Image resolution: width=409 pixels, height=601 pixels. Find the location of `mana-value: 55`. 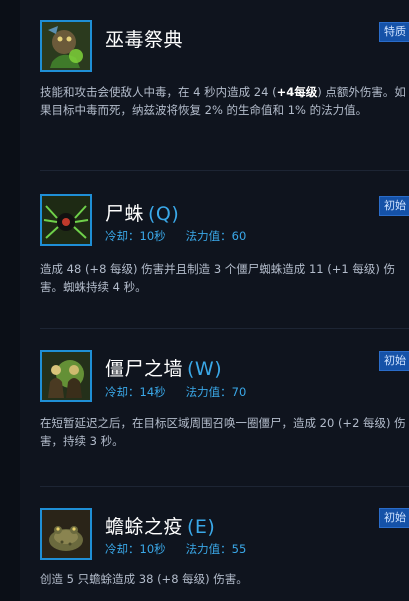

mana-value: 55 is located at coordinates (239, 549).